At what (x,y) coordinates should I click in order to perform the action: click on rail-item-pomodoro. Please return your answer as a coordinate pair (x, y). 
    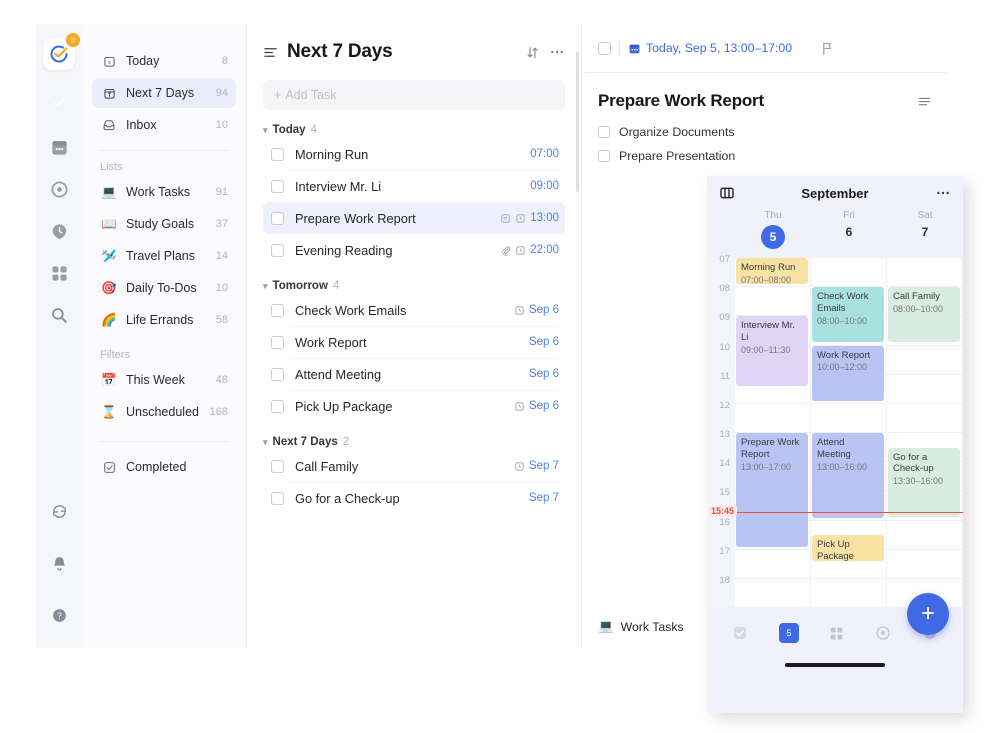
    Looking at the image, I should click on (59, 231).